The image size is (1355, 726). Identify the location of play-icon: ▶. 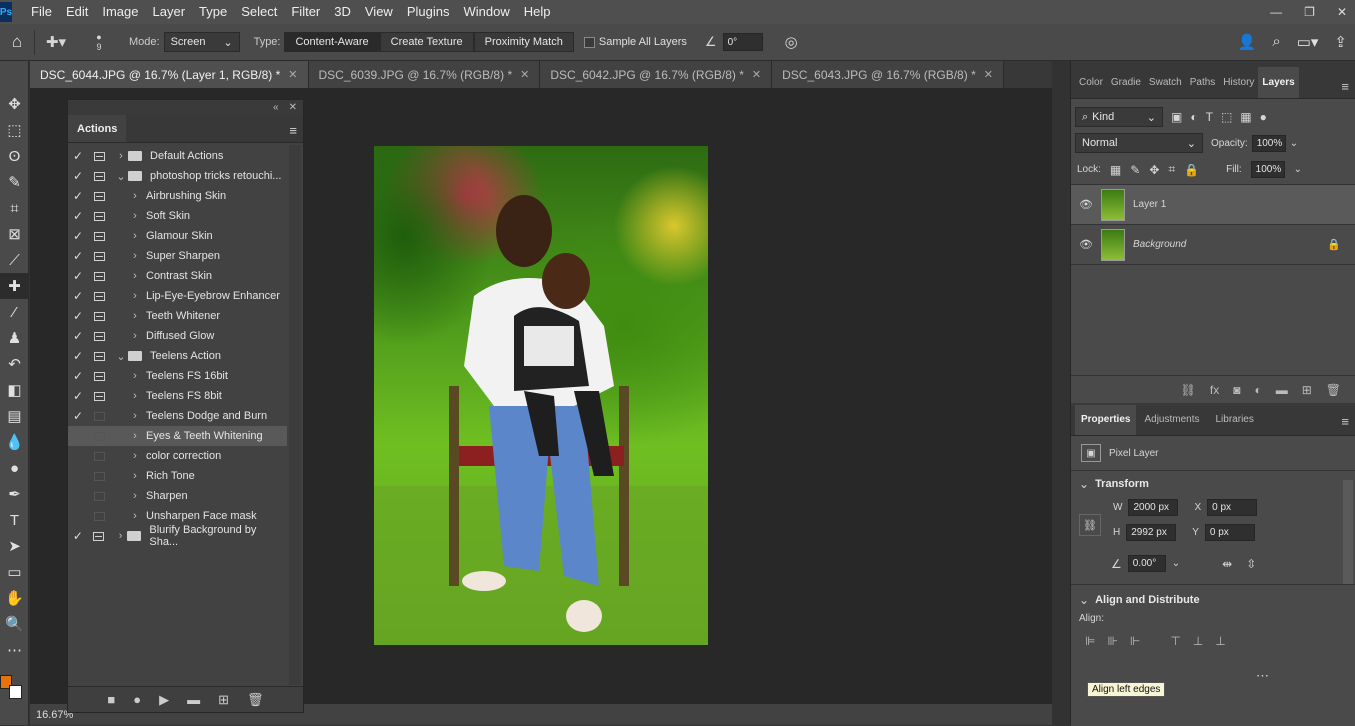
(164, 700).